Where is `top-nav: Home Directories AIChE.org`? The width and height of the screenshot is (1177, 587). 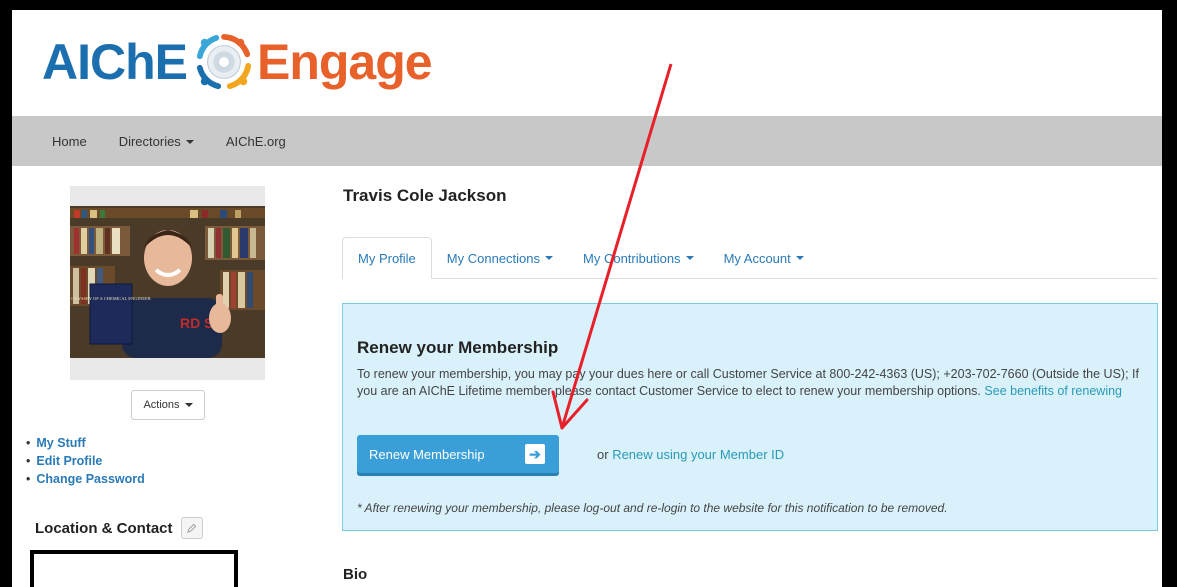 top-nav: Home Directories AIChE.org is located at coordinates (587, 141).